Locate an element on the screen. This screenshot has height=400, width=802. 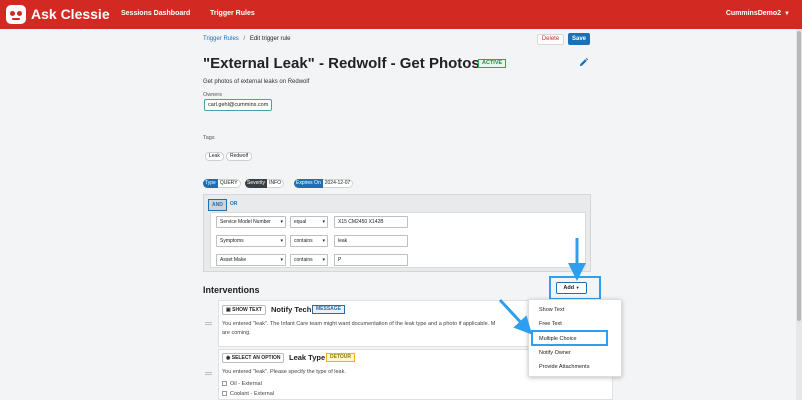
severity-pill: Severity INFO is located at coordinates (265, 183).